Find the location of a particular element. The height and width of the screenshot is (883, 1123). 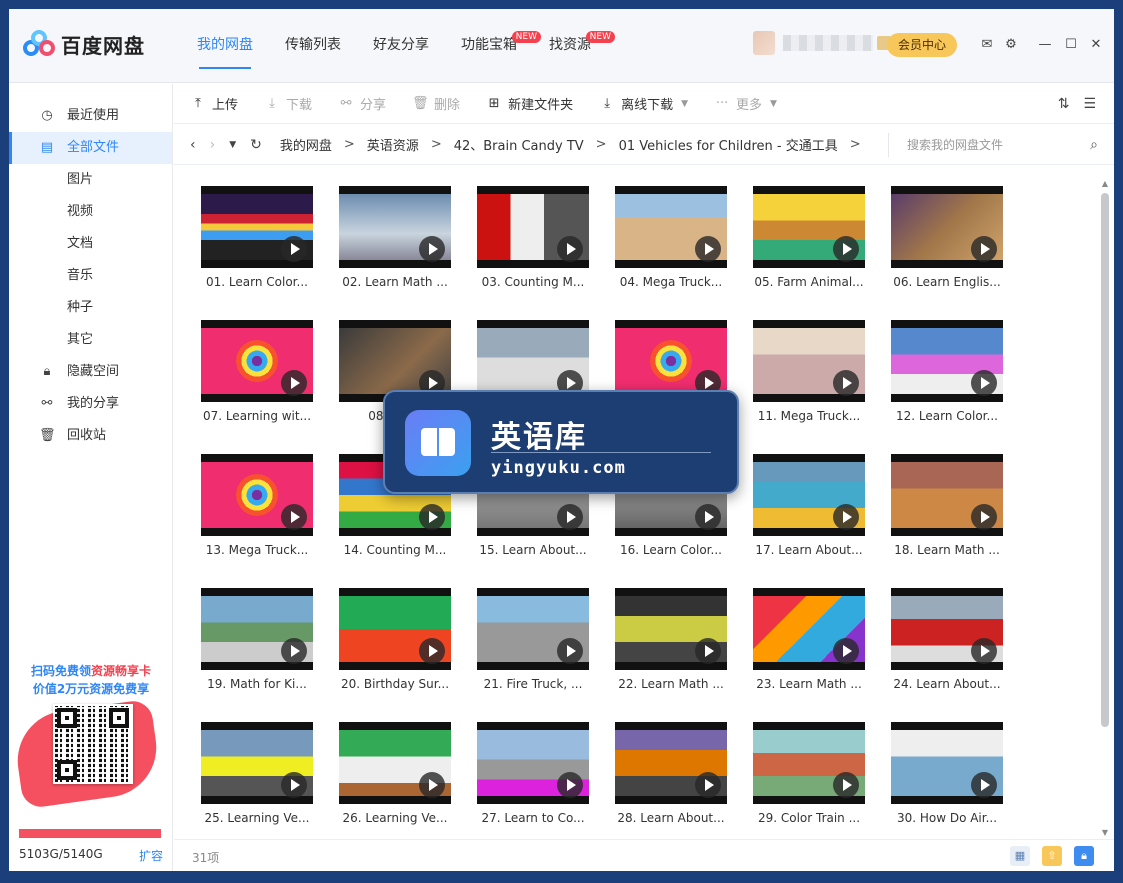

scroll-up-icon: ▲ is located at coordinates (1105, 183).